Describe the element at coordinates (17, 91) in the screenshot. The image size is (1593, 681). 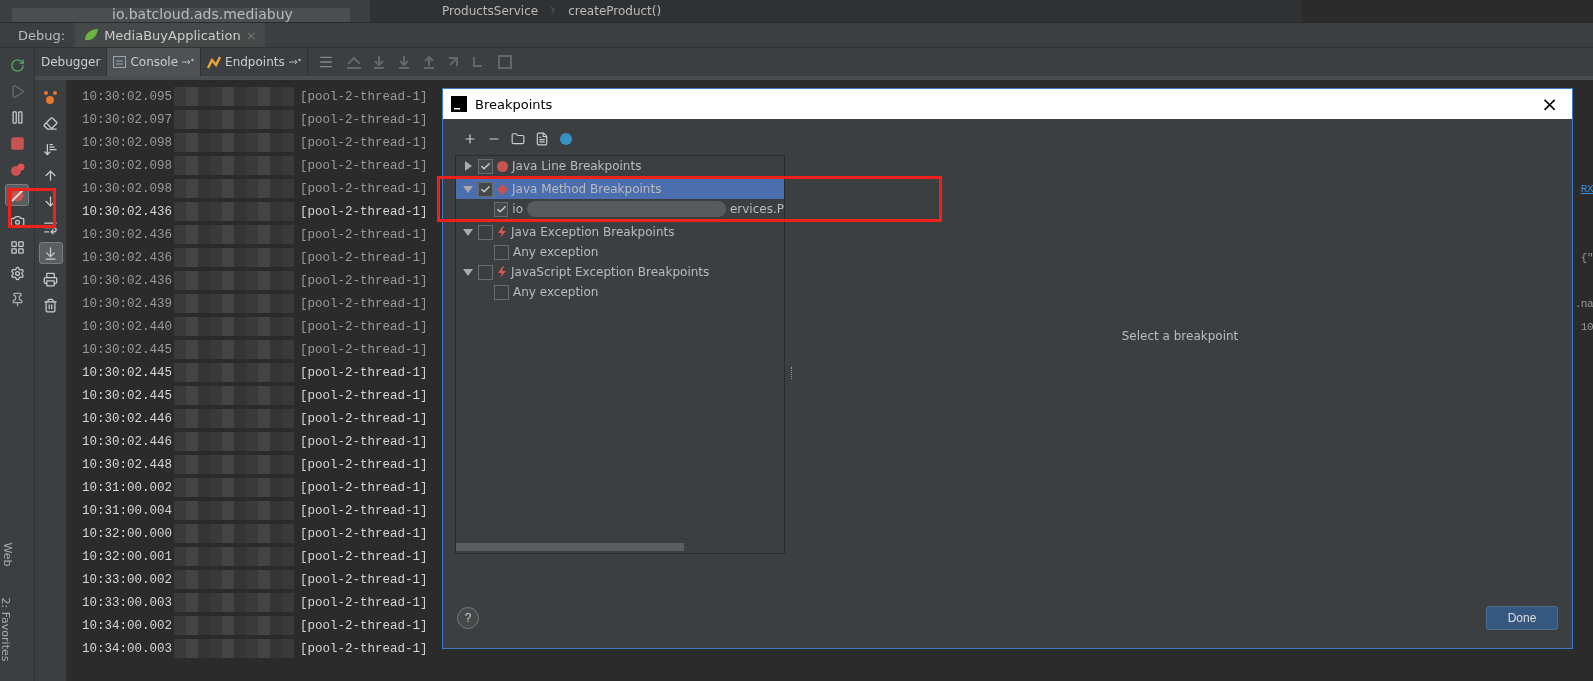
I see `resume-icon` at that location.